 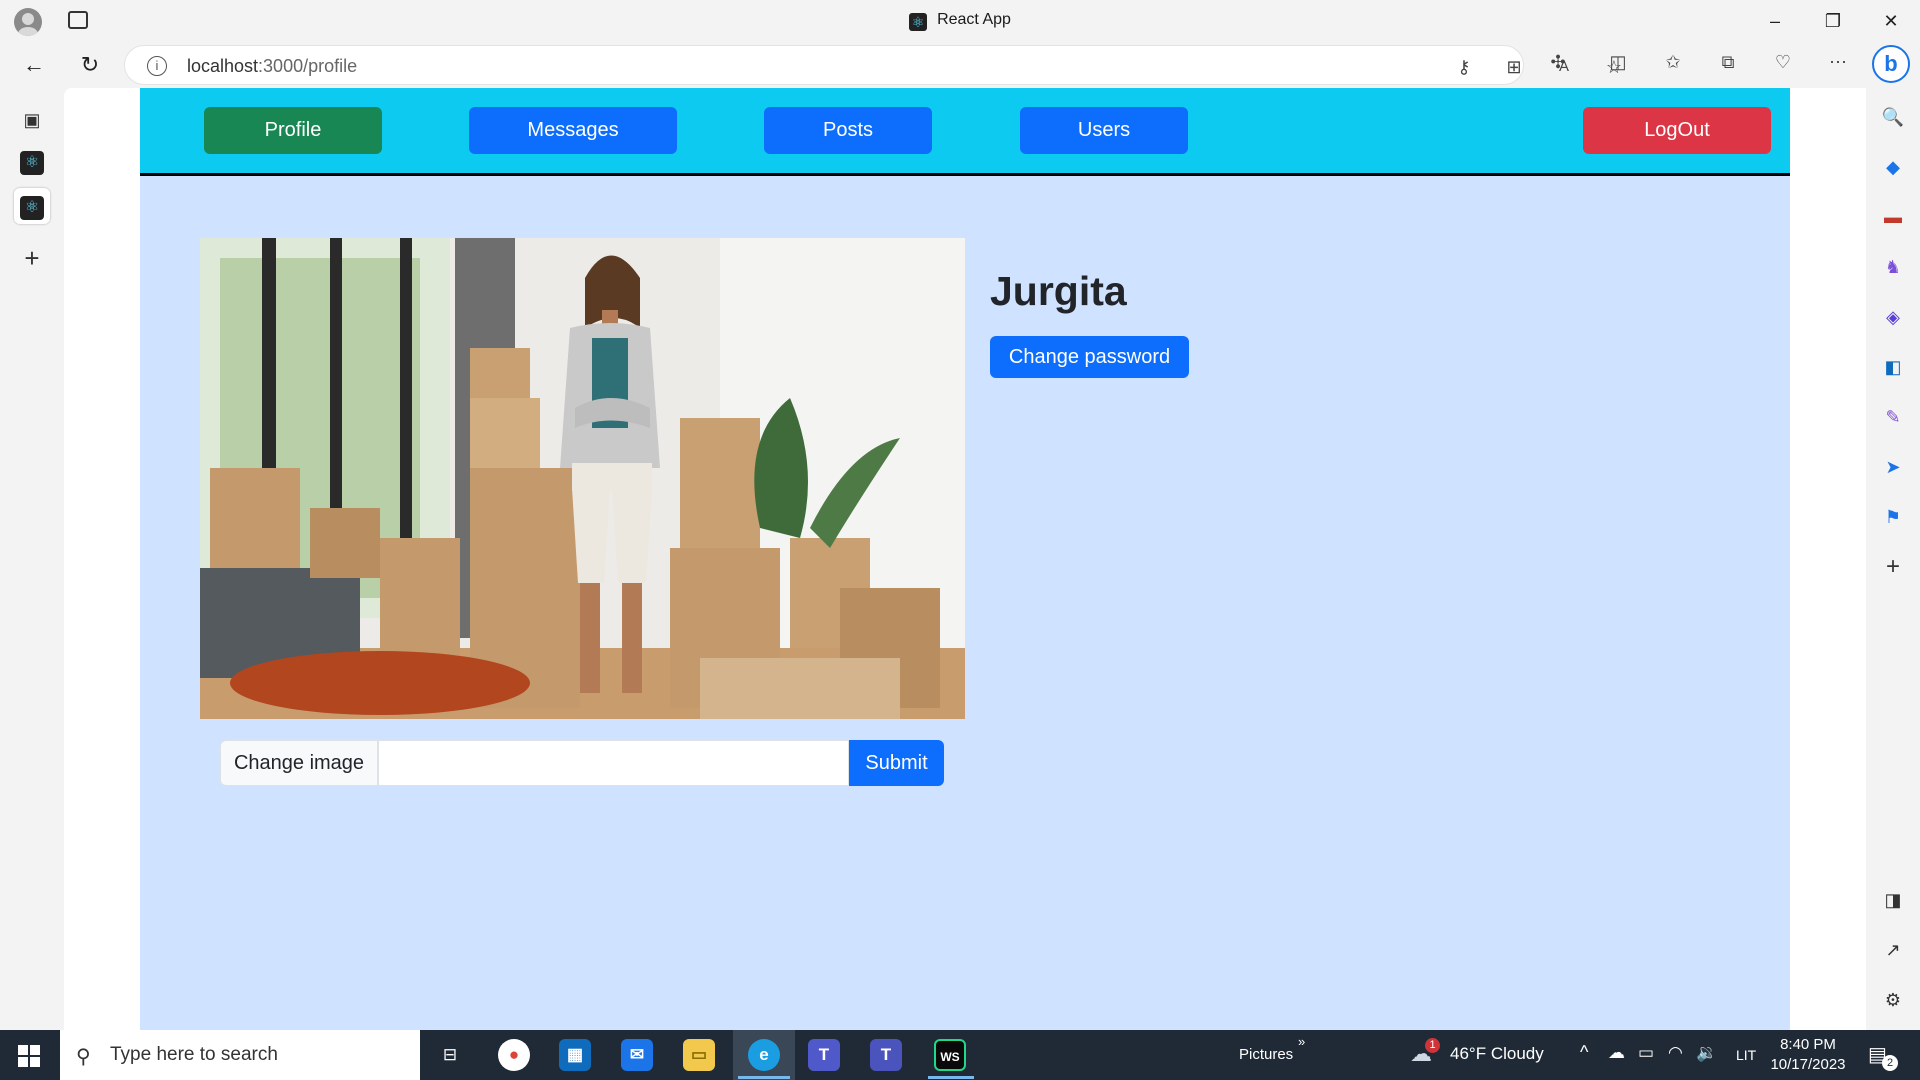 I want to click on url-path: :3000/profile, so click(x=308, y=66).